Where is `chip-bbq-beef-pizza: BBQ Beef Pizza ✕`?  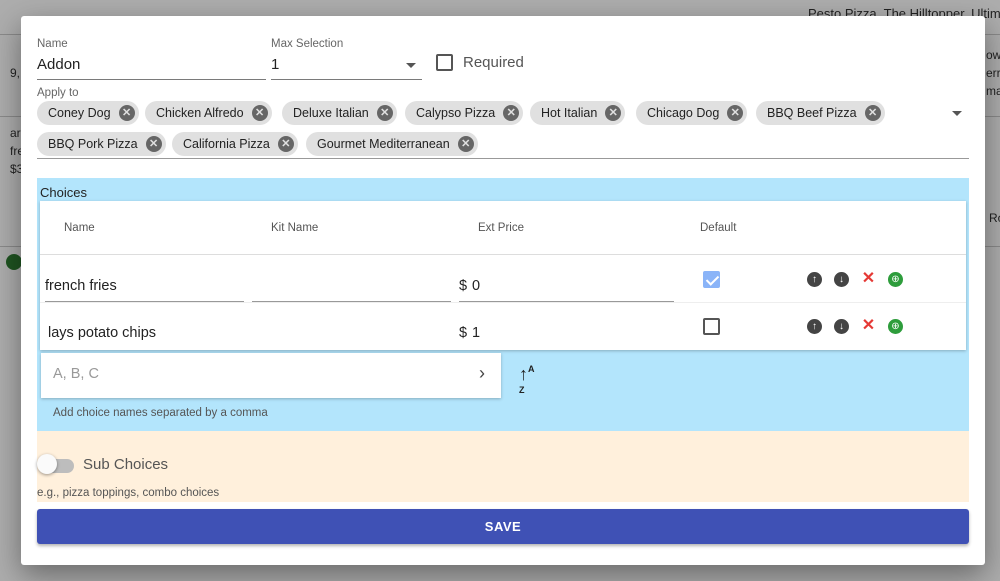
chip-bbq-beef-pizza: BBQ Beef Pizza ✕ is located at coordinates (820, 113).